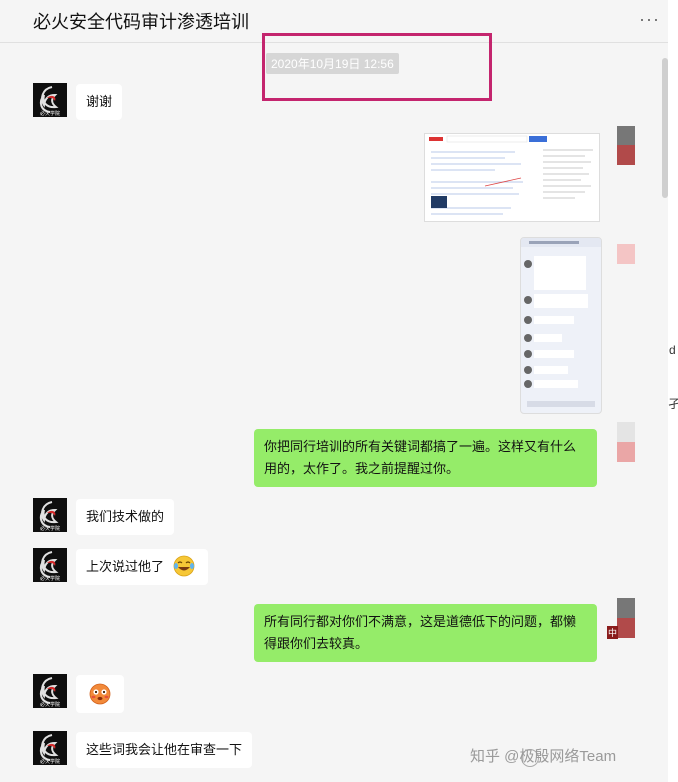 Image resolution: width=678 pixels, height=782 pixels. I want to click on message-bubble: 谢谢, so click(99, 102).